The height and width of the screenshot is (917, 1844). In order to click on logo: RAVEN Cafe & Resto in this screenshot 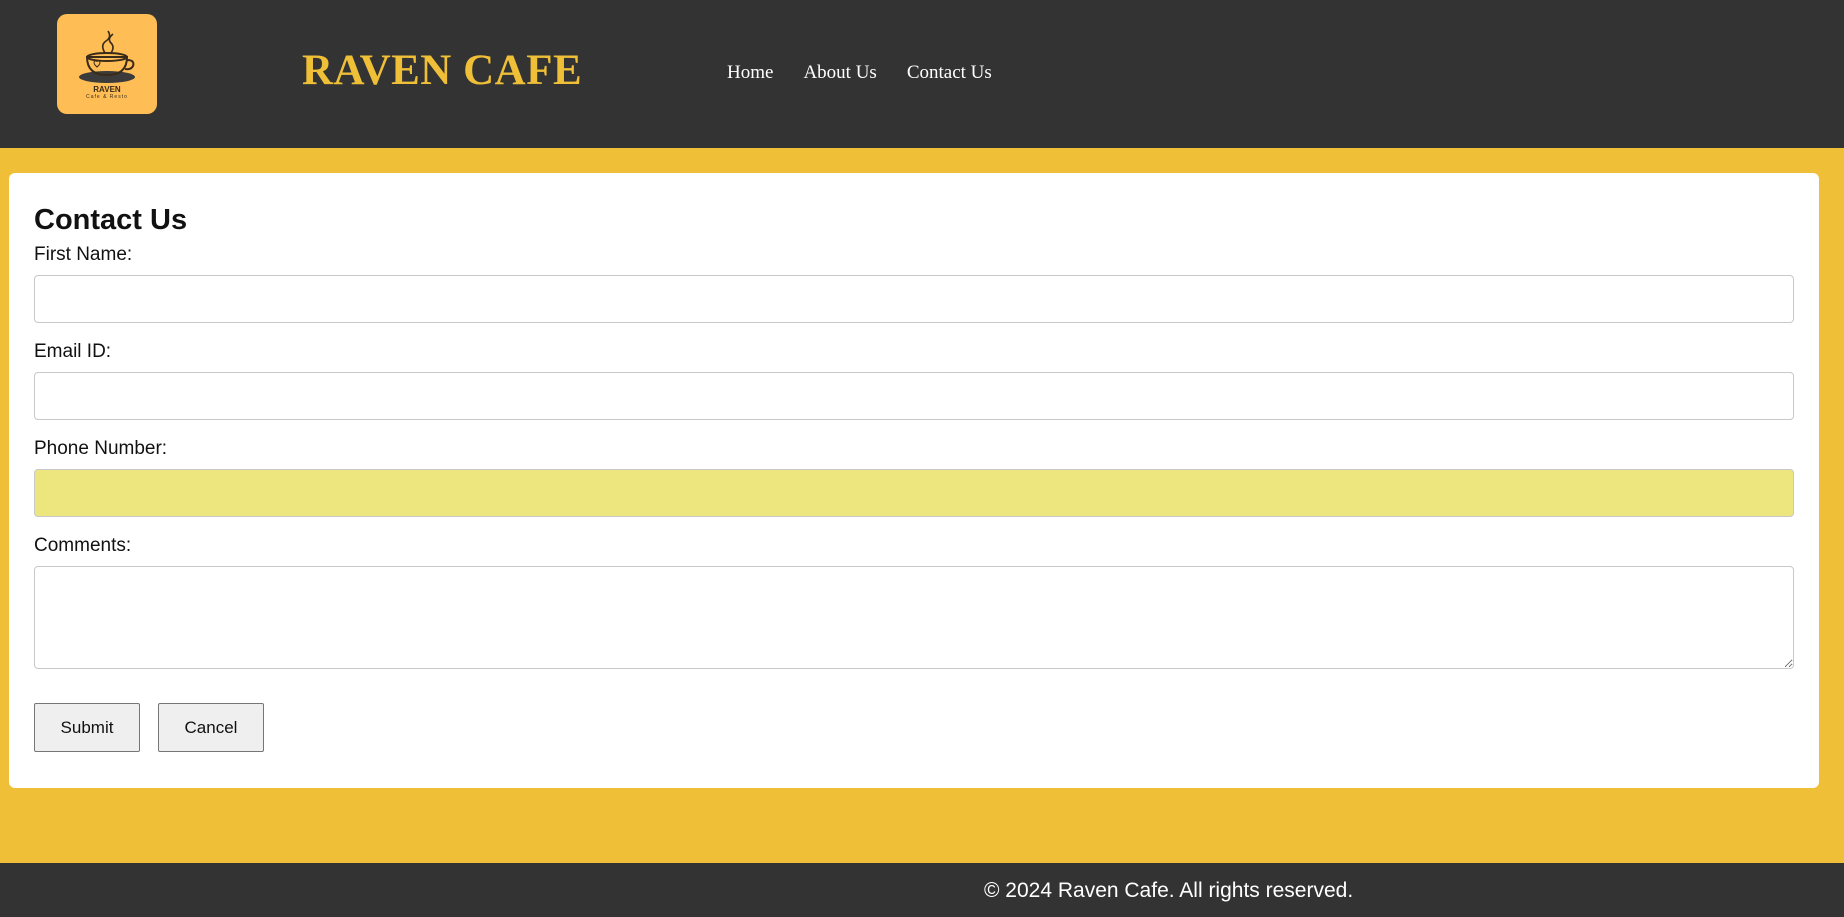, I will do `click(107, 64)`.